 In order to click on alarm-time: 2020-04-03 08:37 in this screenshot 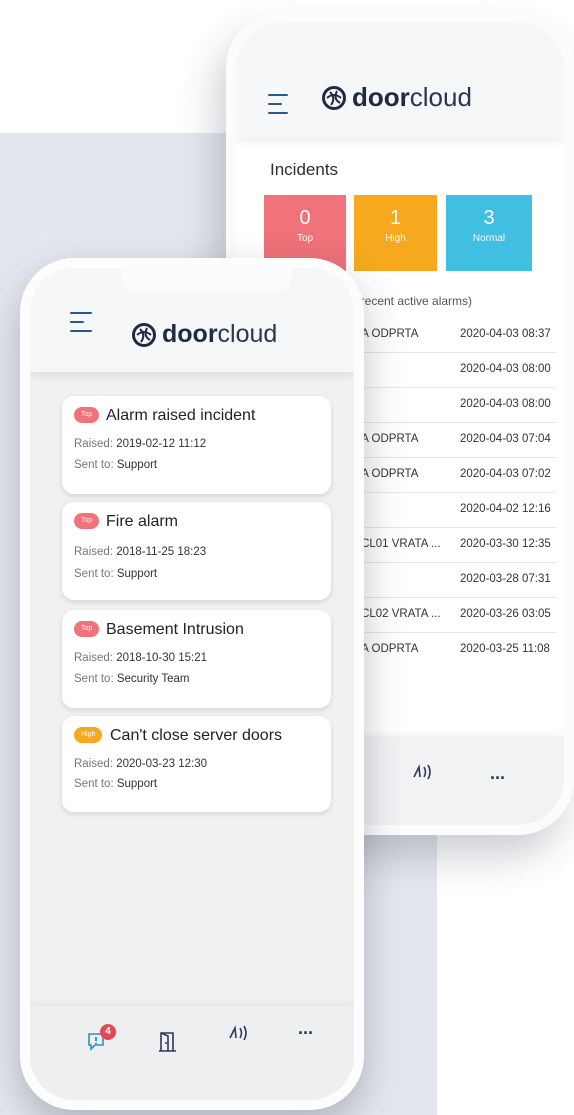, I will do `click(505, 334)`.